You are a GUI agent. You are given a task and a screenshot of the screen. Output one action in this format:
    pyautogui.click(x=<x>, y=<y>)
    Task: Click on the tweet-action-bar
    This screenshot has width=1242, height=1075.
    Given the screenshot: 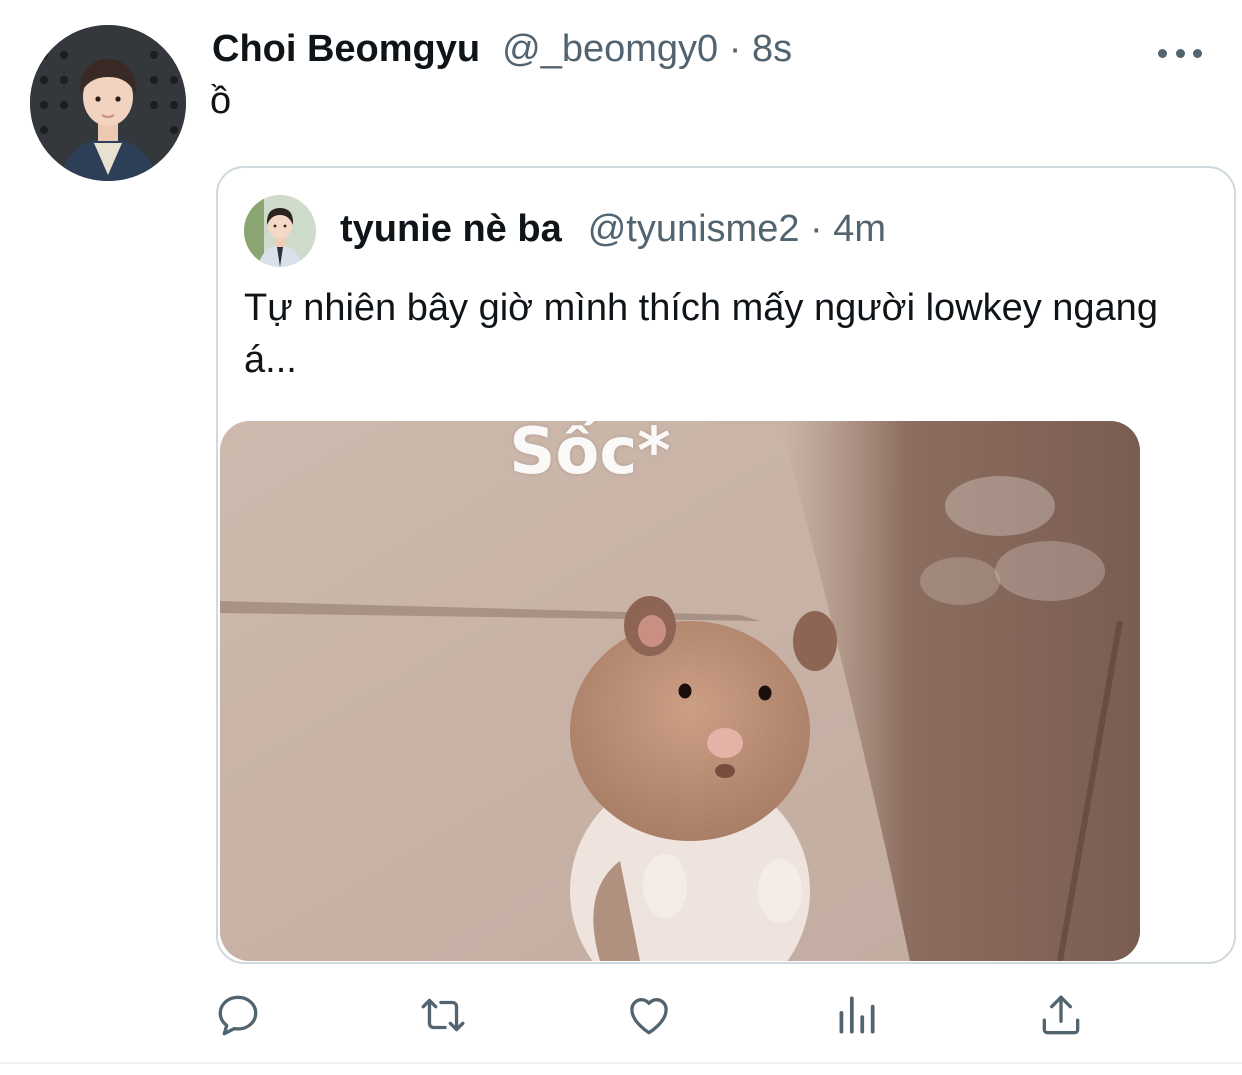 What is the action you would take?
    pyautogui.click(x=621, y=1015)
    